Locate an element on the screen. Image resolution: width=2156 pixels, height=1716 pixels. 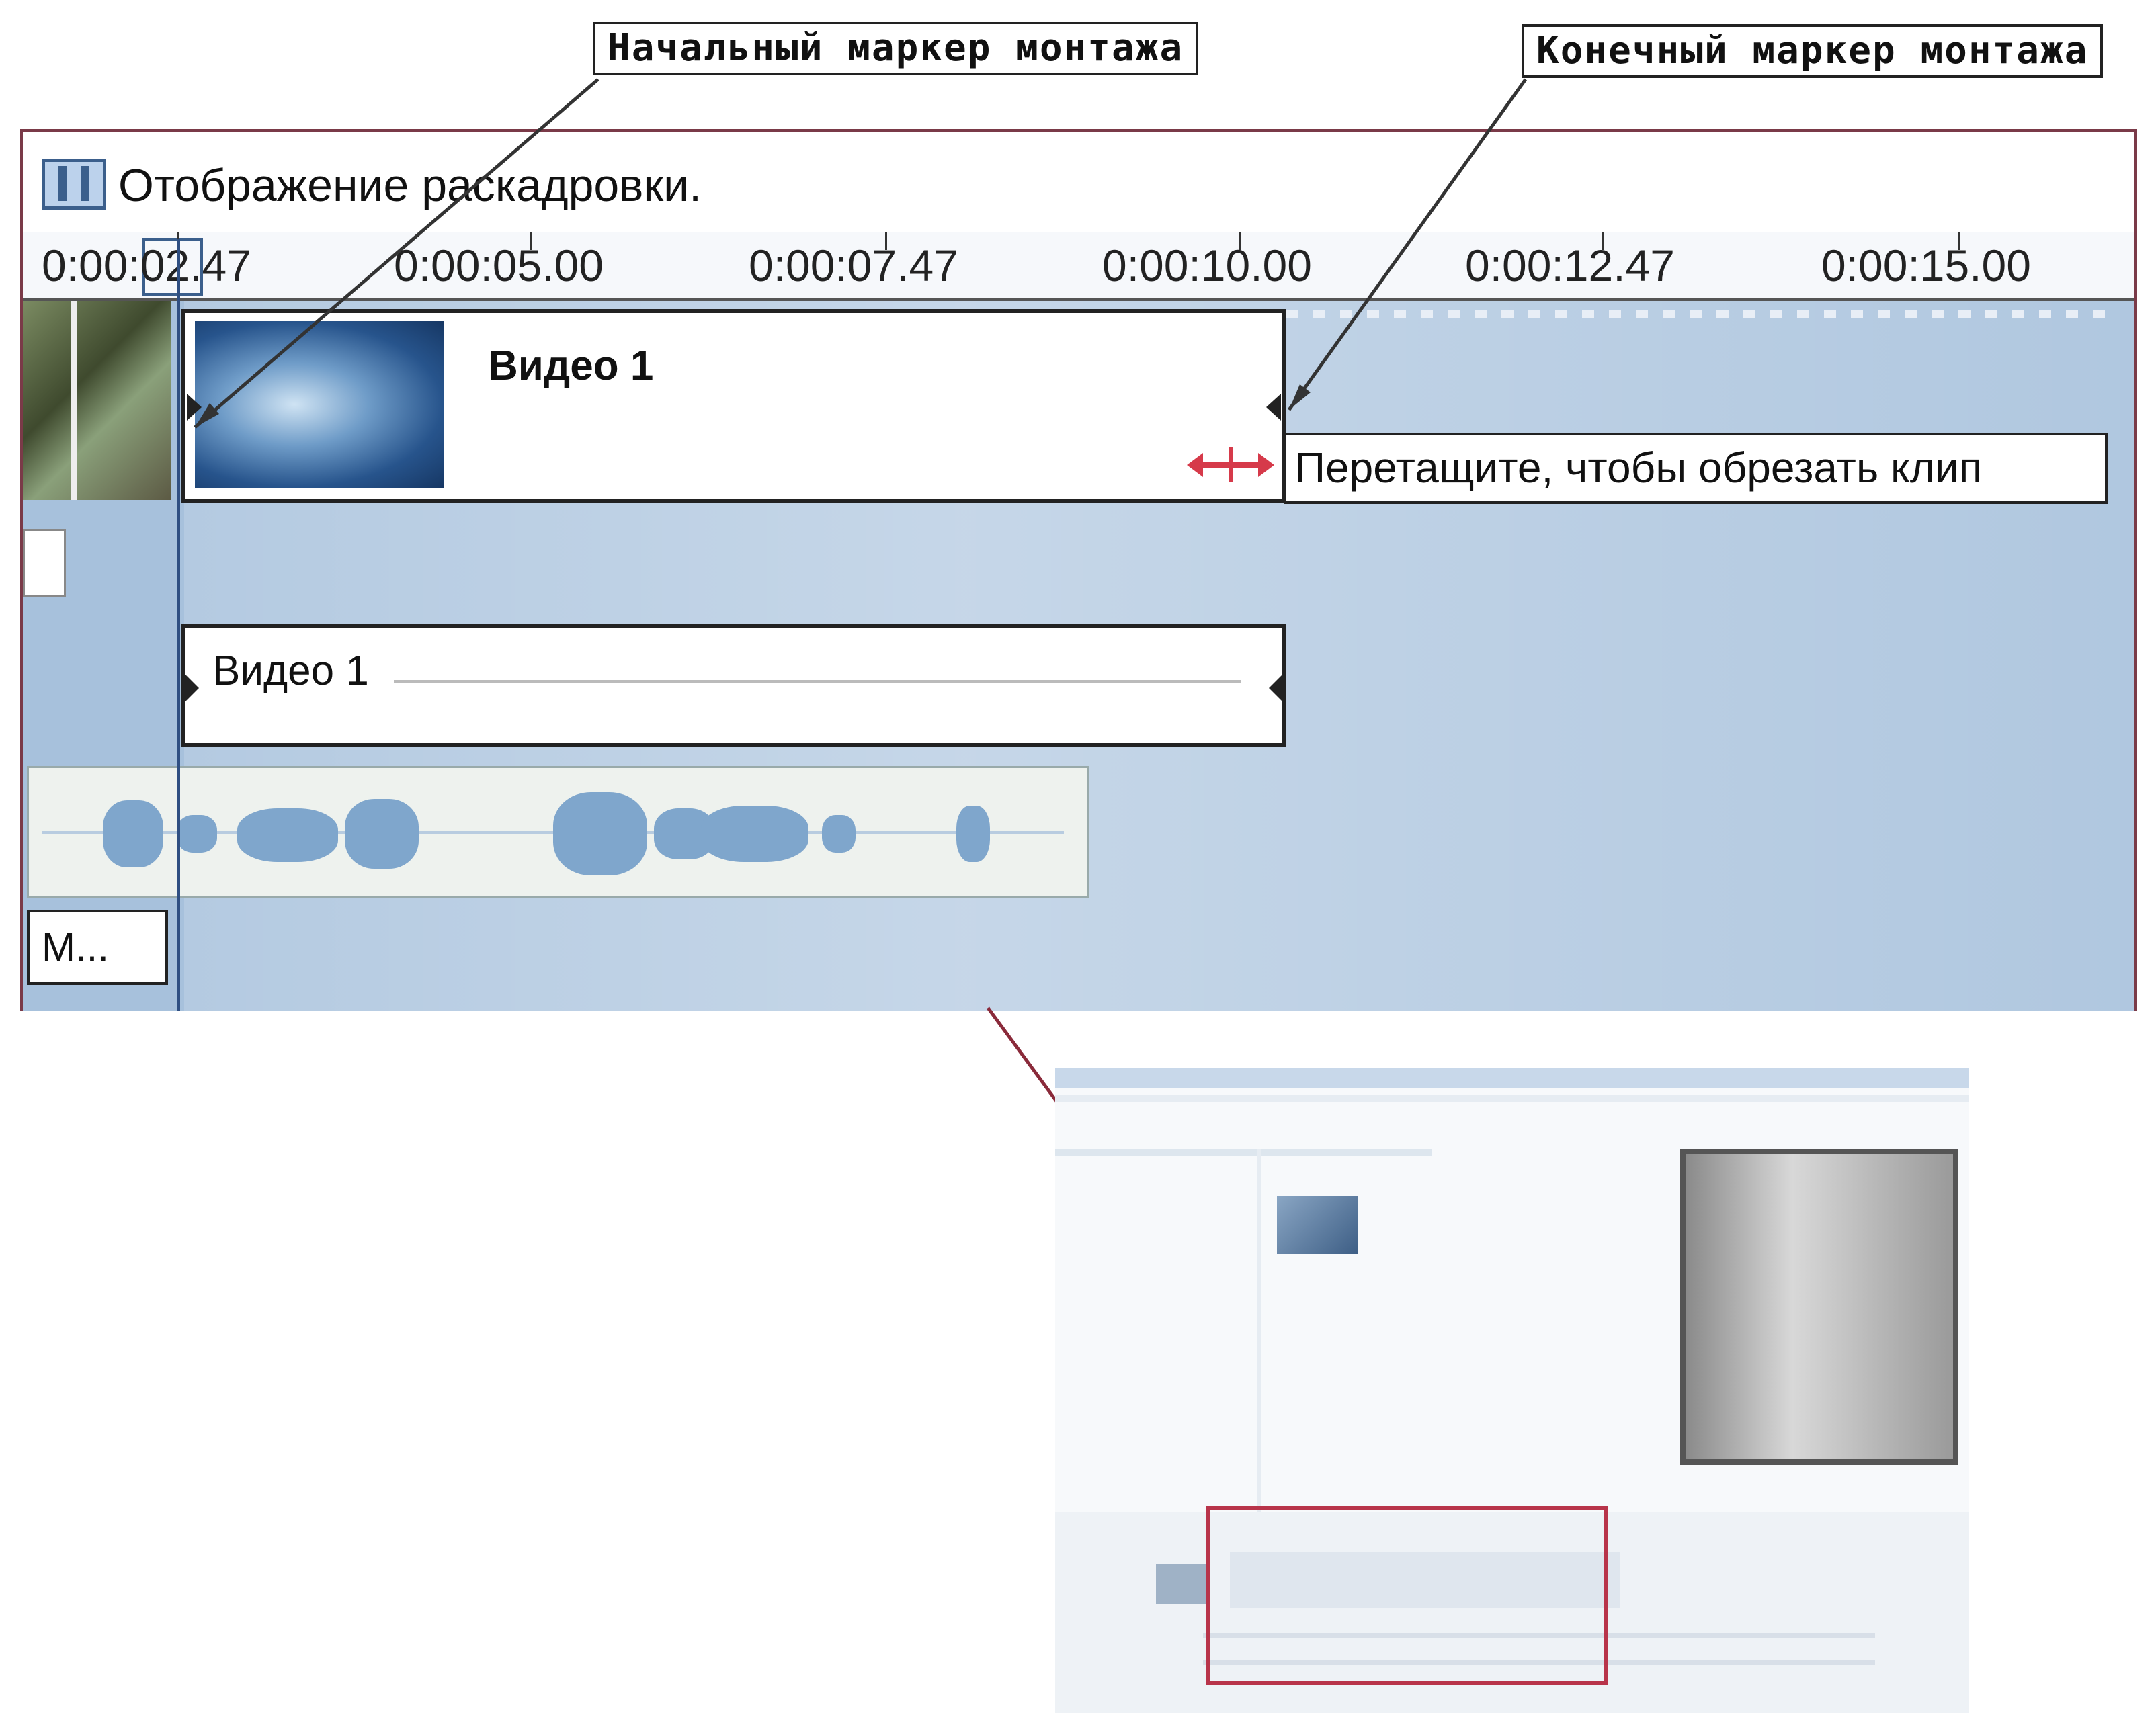
timeline-highlight-frame is located at coordinates (1407, 1596).